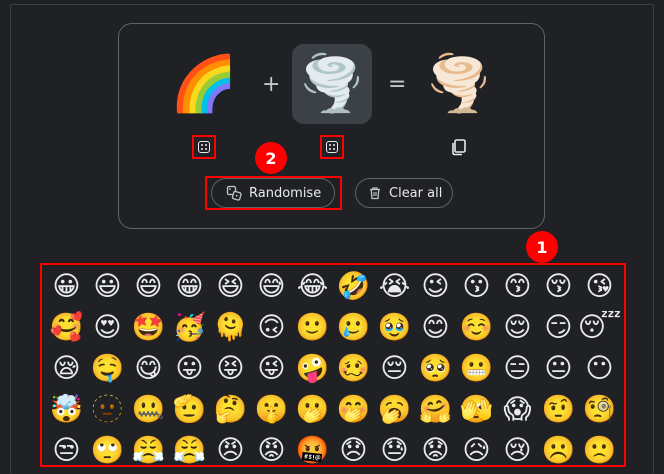 The image size is (664, 474). I want to click on clear-all-label: Clear all, so click(416, 193).